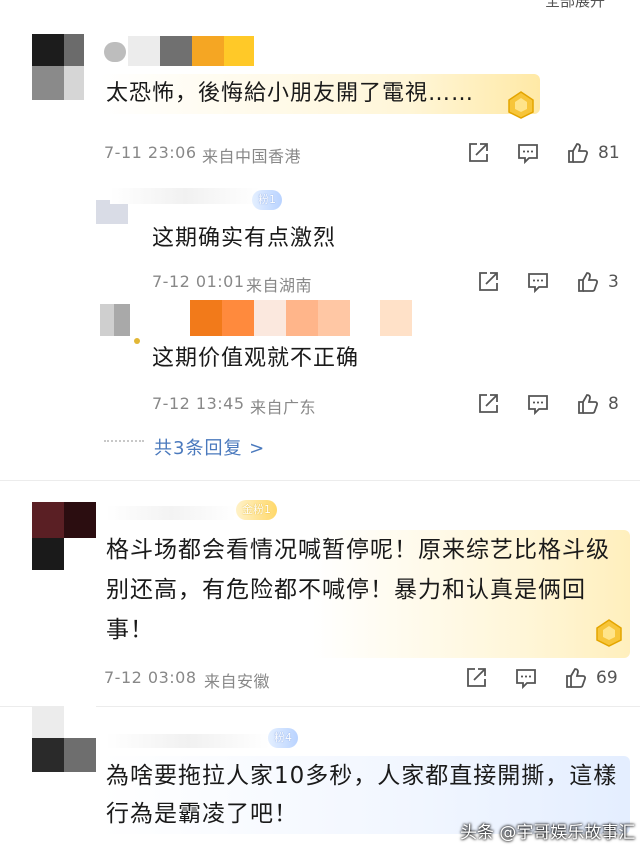 This screenshot has width=640, height=853. What do you see at coordinates (279, 285) in the screenshot?
I see `reply-location: 来自湖南` at bounding box center [279, 285].